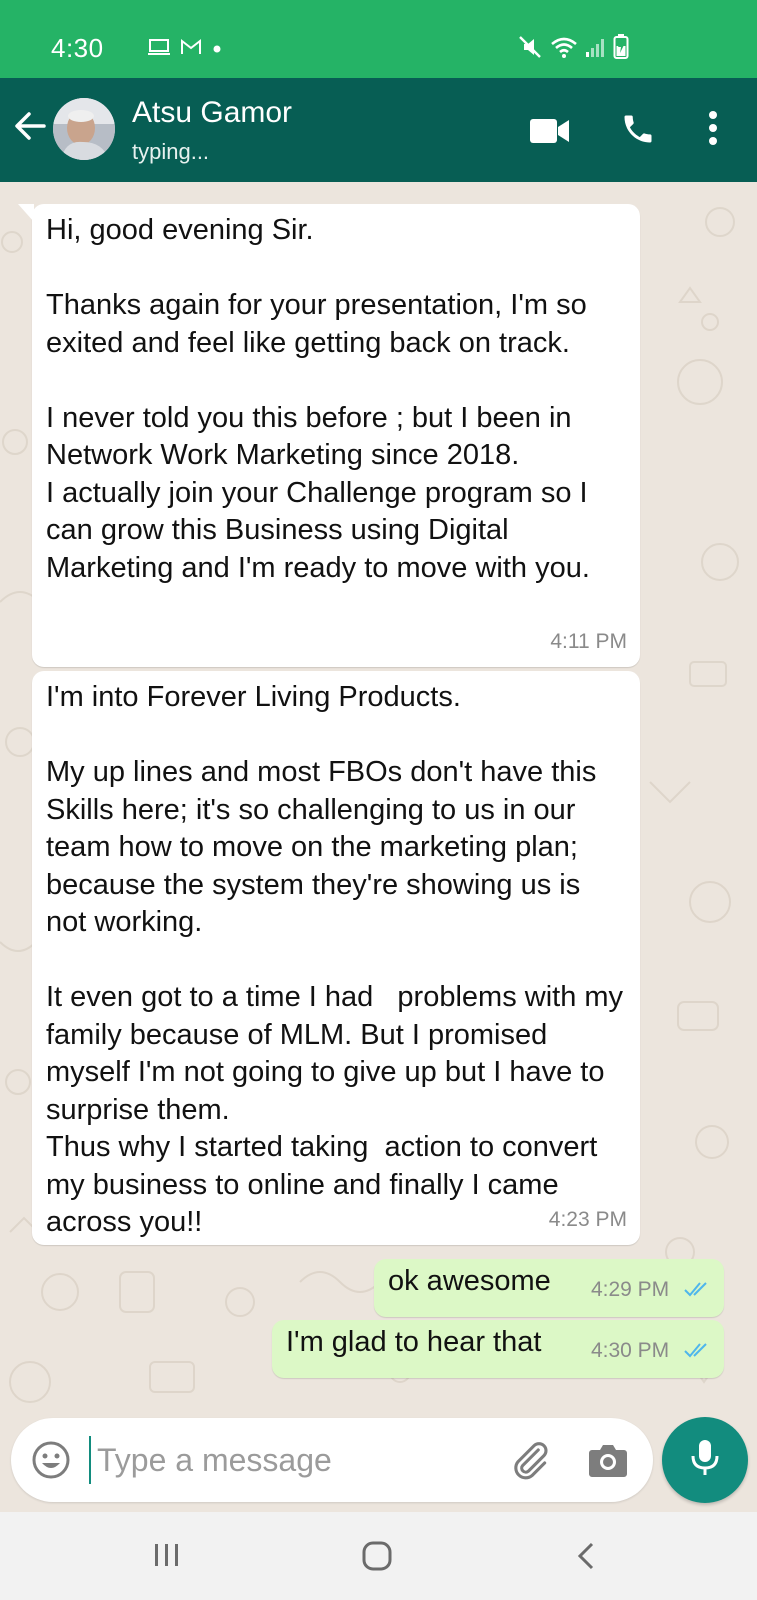  What do you see at coordinates (630, 1350) in the screenshot?
I see `message-time: 4:30 PM` at bounding box center [630, 1350].